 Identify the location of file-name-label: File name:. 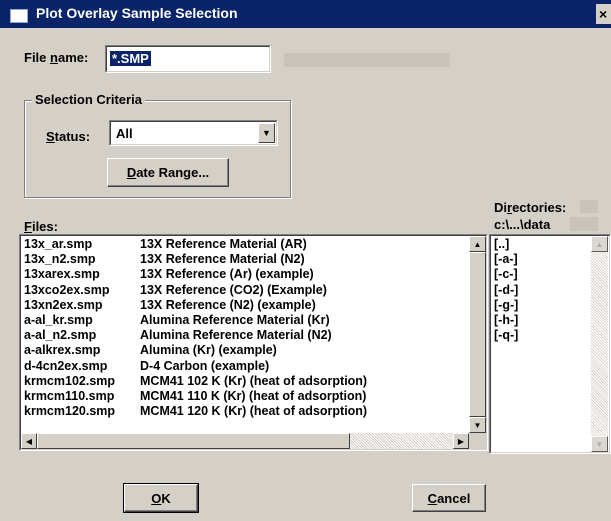
(56, 57).